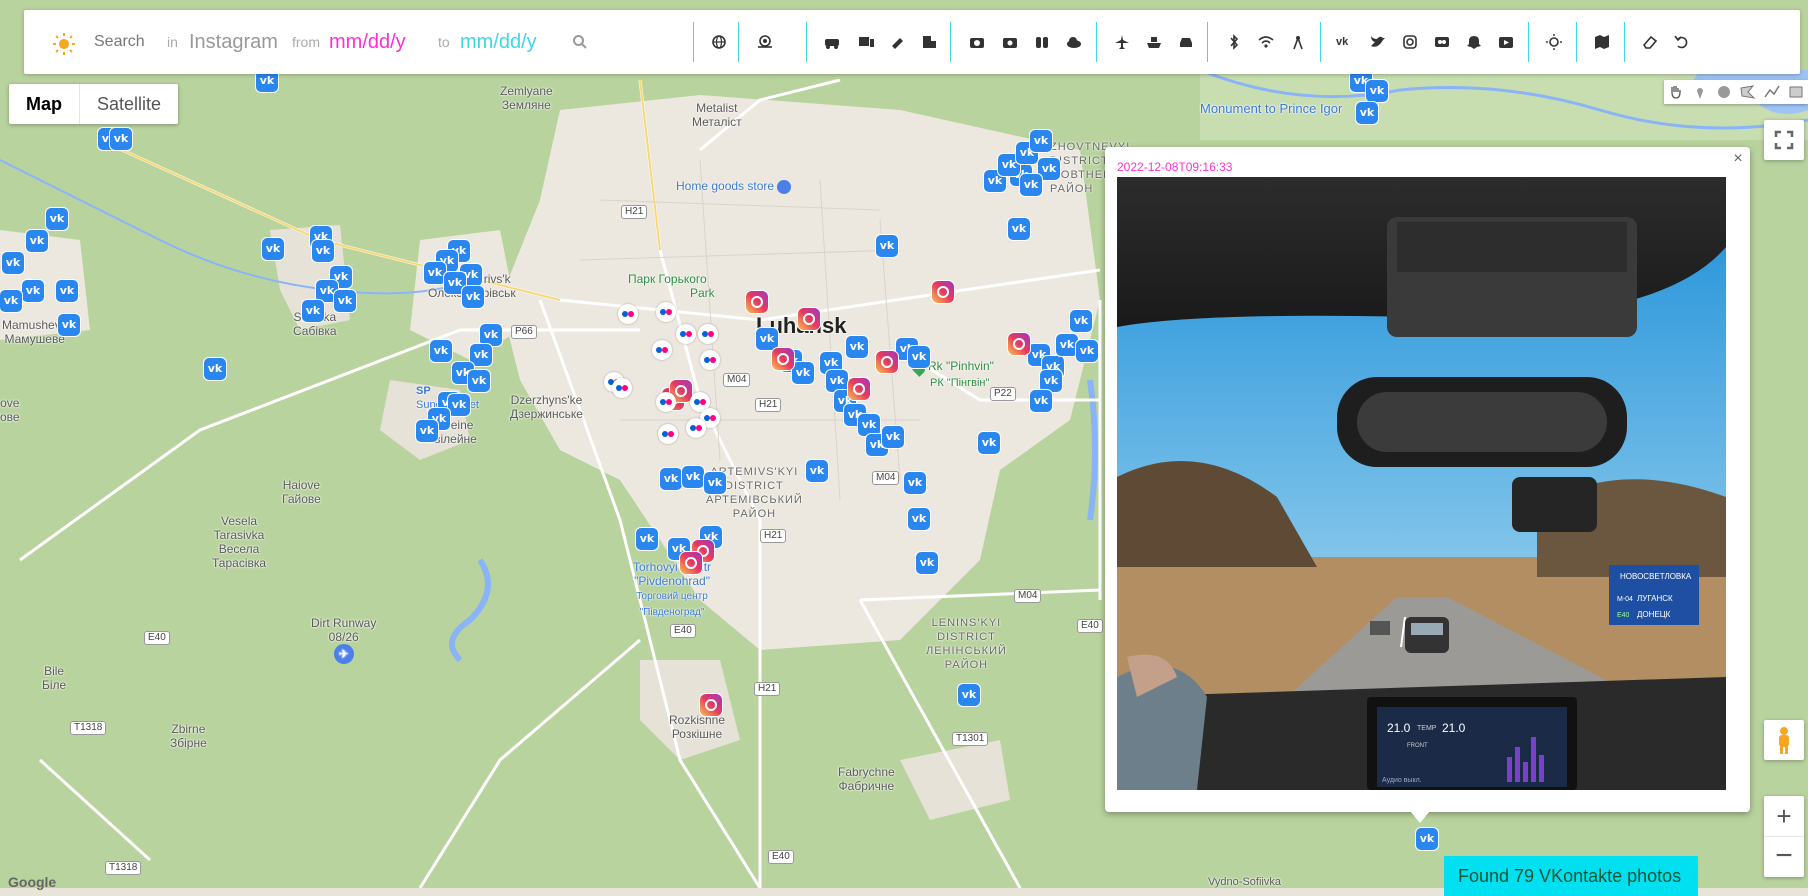  I want to click on sun-settings-icon, so click(1554, 42).